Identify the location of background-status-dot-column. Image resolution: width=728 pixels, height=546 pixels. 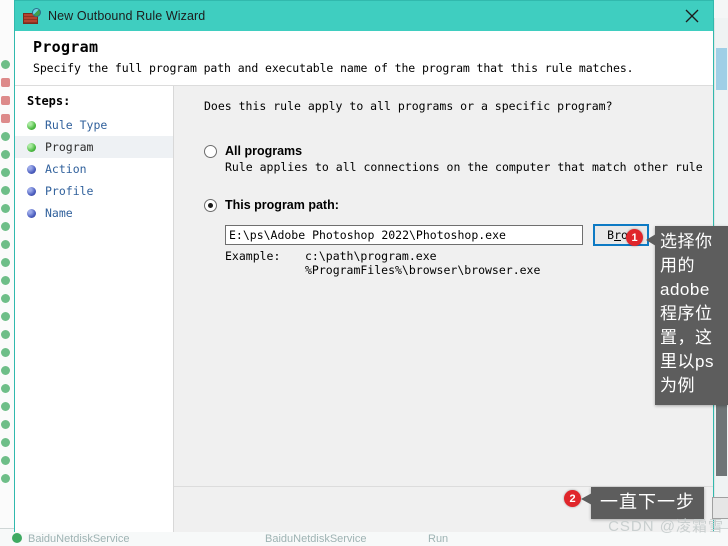
(7, 300).